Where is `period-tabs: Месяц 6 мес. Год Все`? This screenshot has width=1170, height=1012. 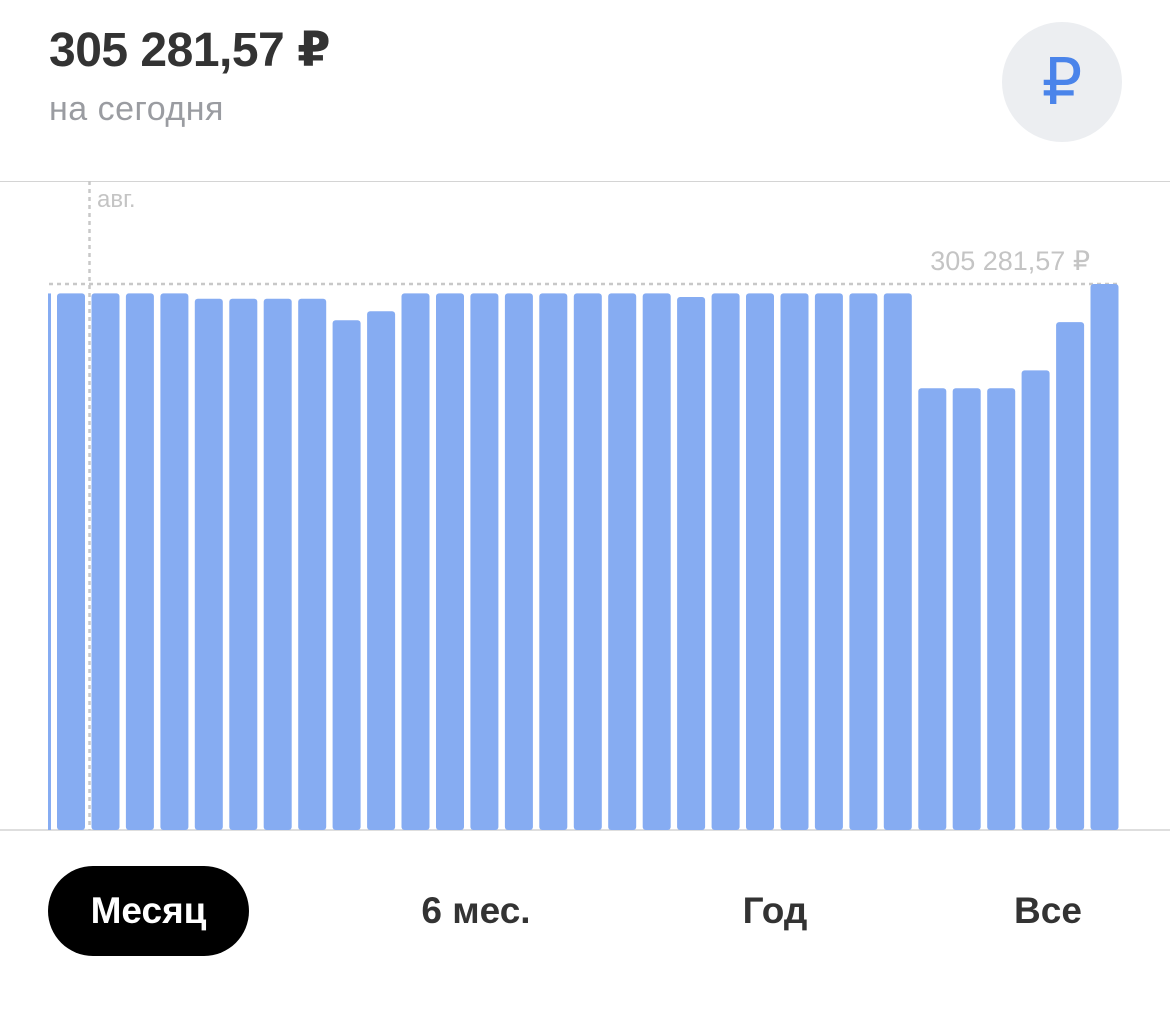
period-tabs: Месяц 6 мес. Год Все is located at coordinates (585, 912).